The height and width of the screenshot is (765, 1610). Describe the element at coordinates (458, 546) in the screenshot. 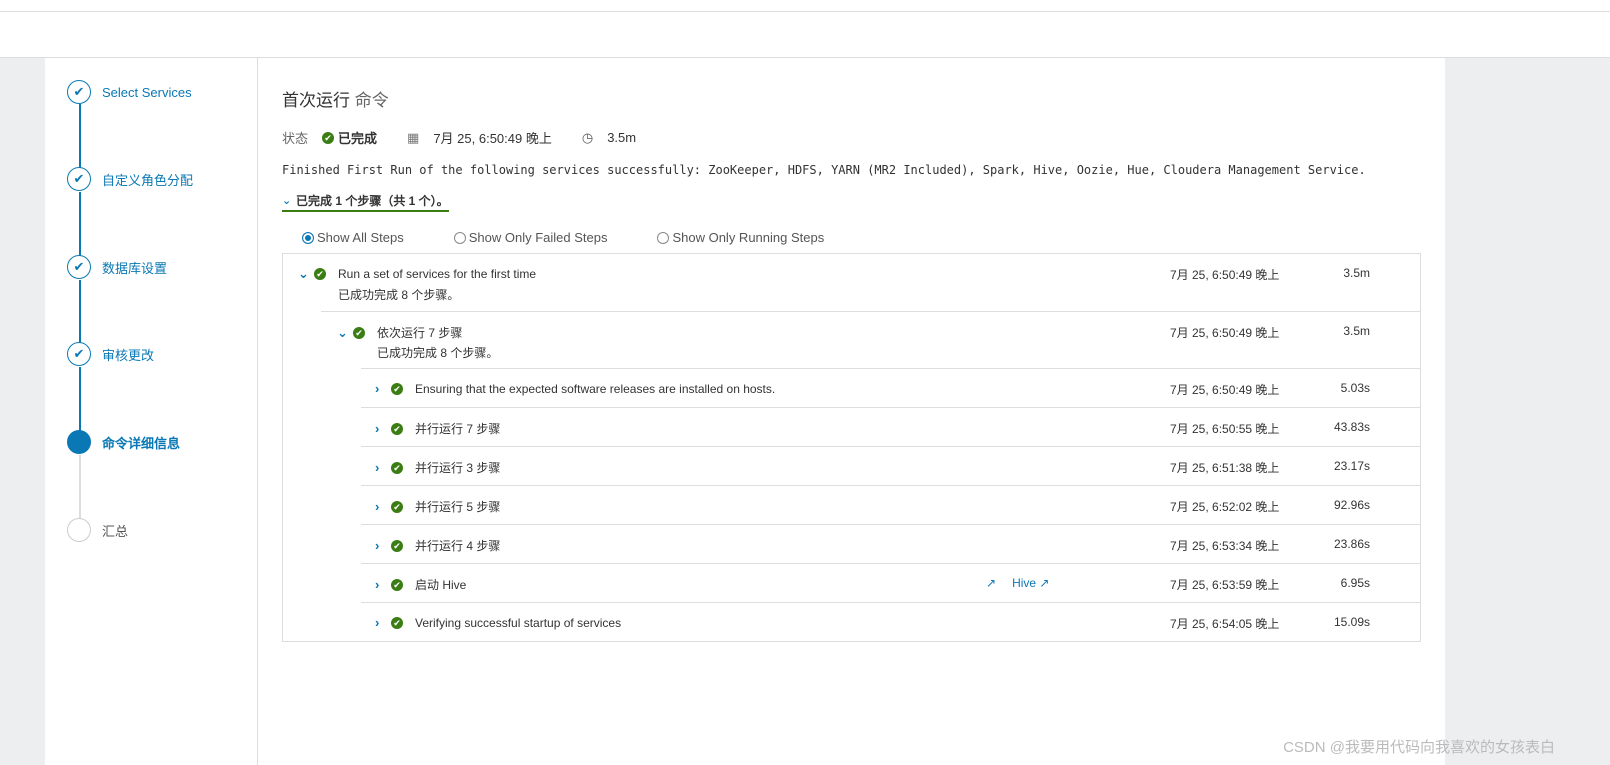

I see `step-label: 并行运行 4 步骤` at that location.